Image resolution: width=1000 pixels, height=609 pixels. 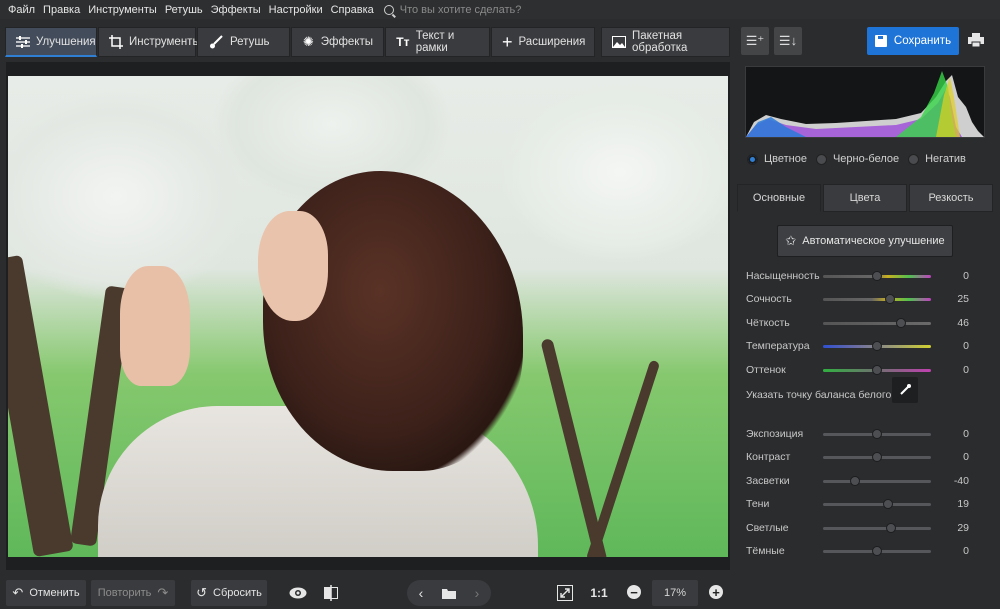 What do you see at coordinates (184, 10) in the screenshot?
I see `menu-retouch: Ретушь` at bounding box center [184, 10].